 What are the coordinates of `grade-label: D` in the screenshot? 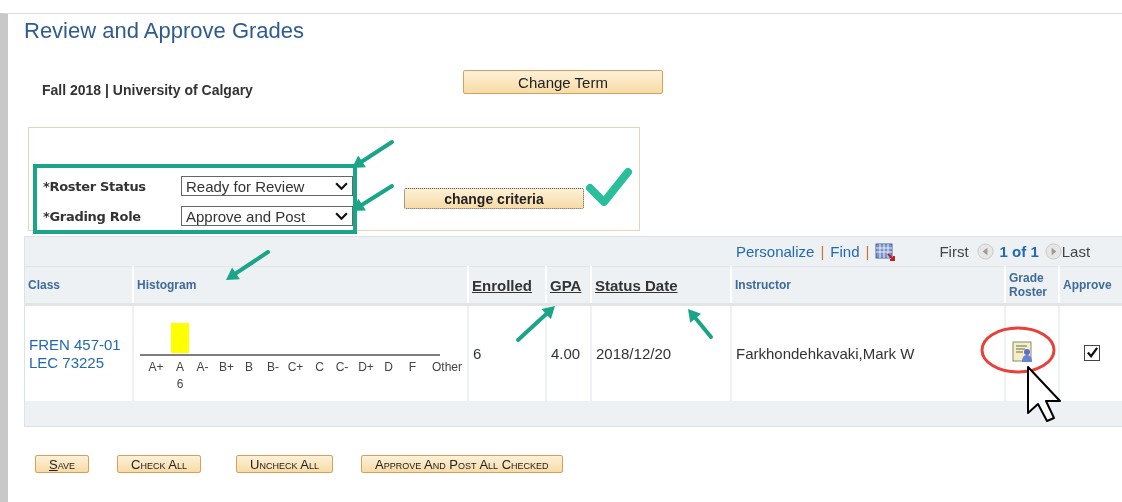 It's located at (388, 366).